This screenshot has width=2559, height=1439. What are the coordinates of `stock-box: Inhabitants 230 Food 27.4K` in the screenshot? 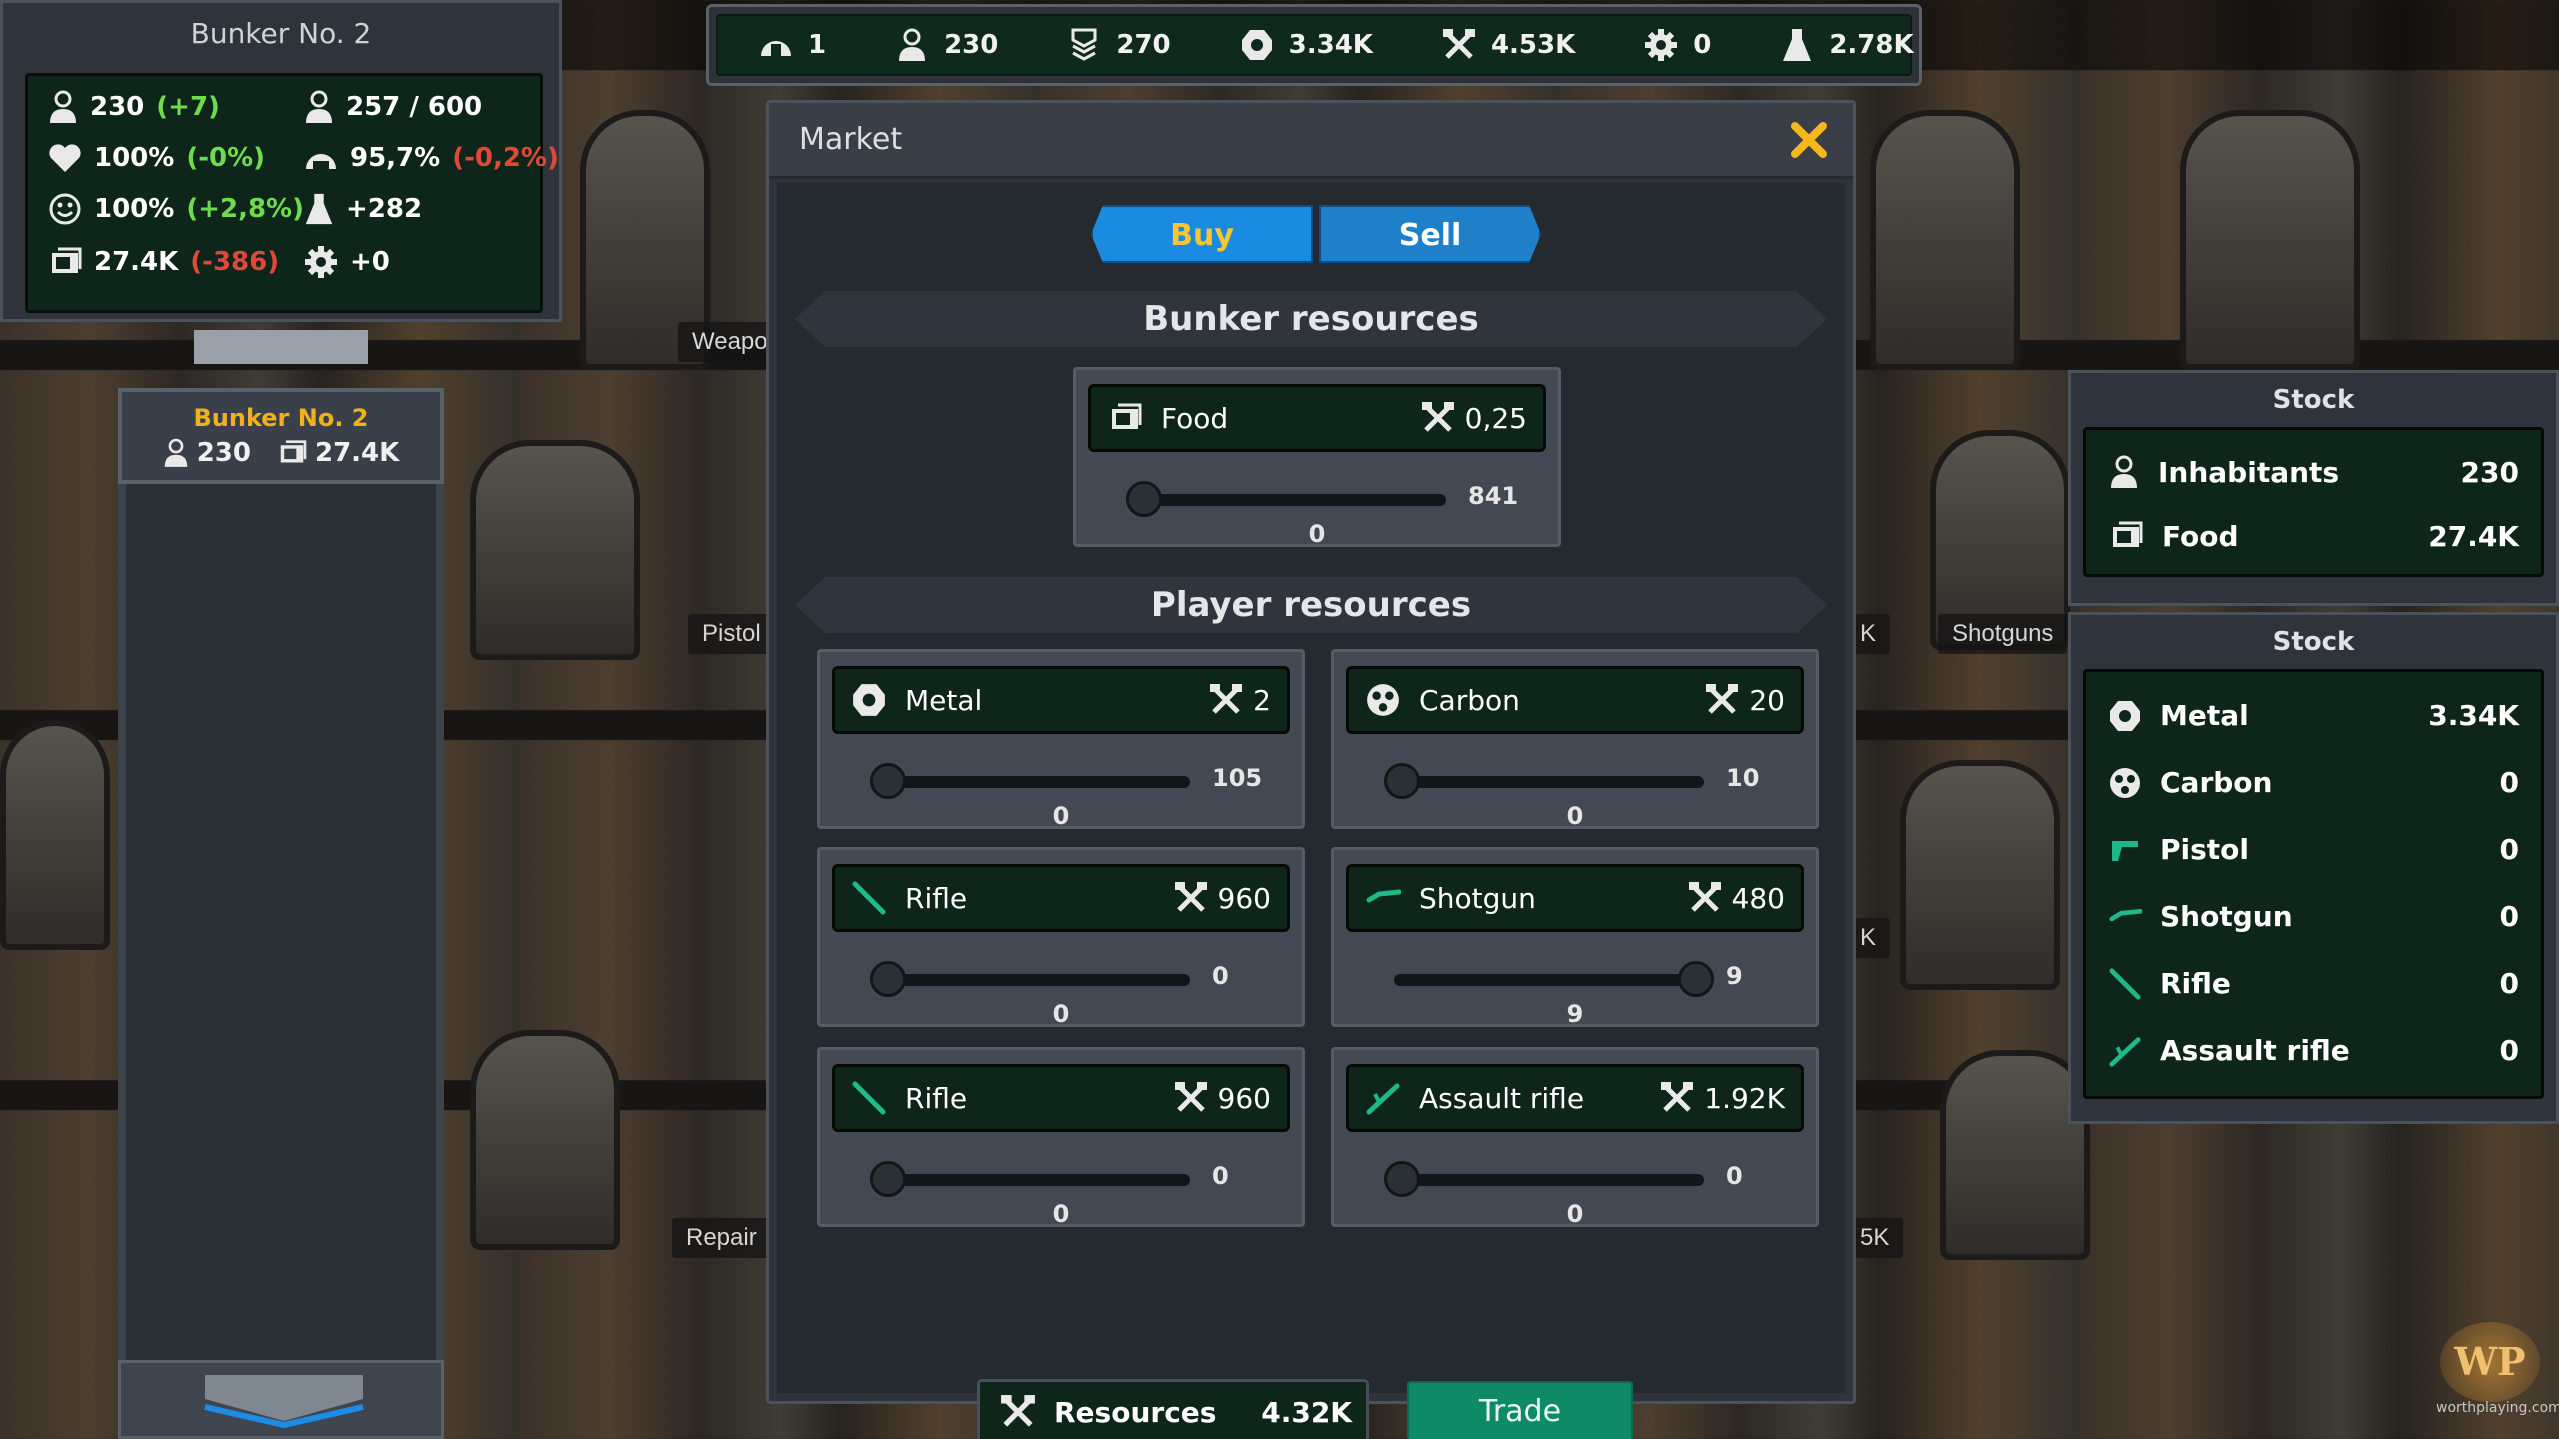 It's located at (2313, 502).